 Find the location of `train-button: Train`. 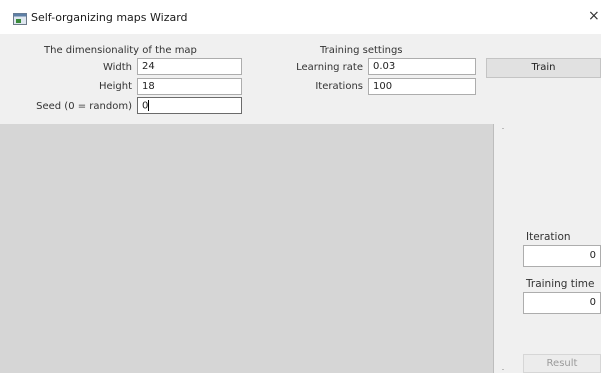

train-button: Train is located at coordinates (543, 68).